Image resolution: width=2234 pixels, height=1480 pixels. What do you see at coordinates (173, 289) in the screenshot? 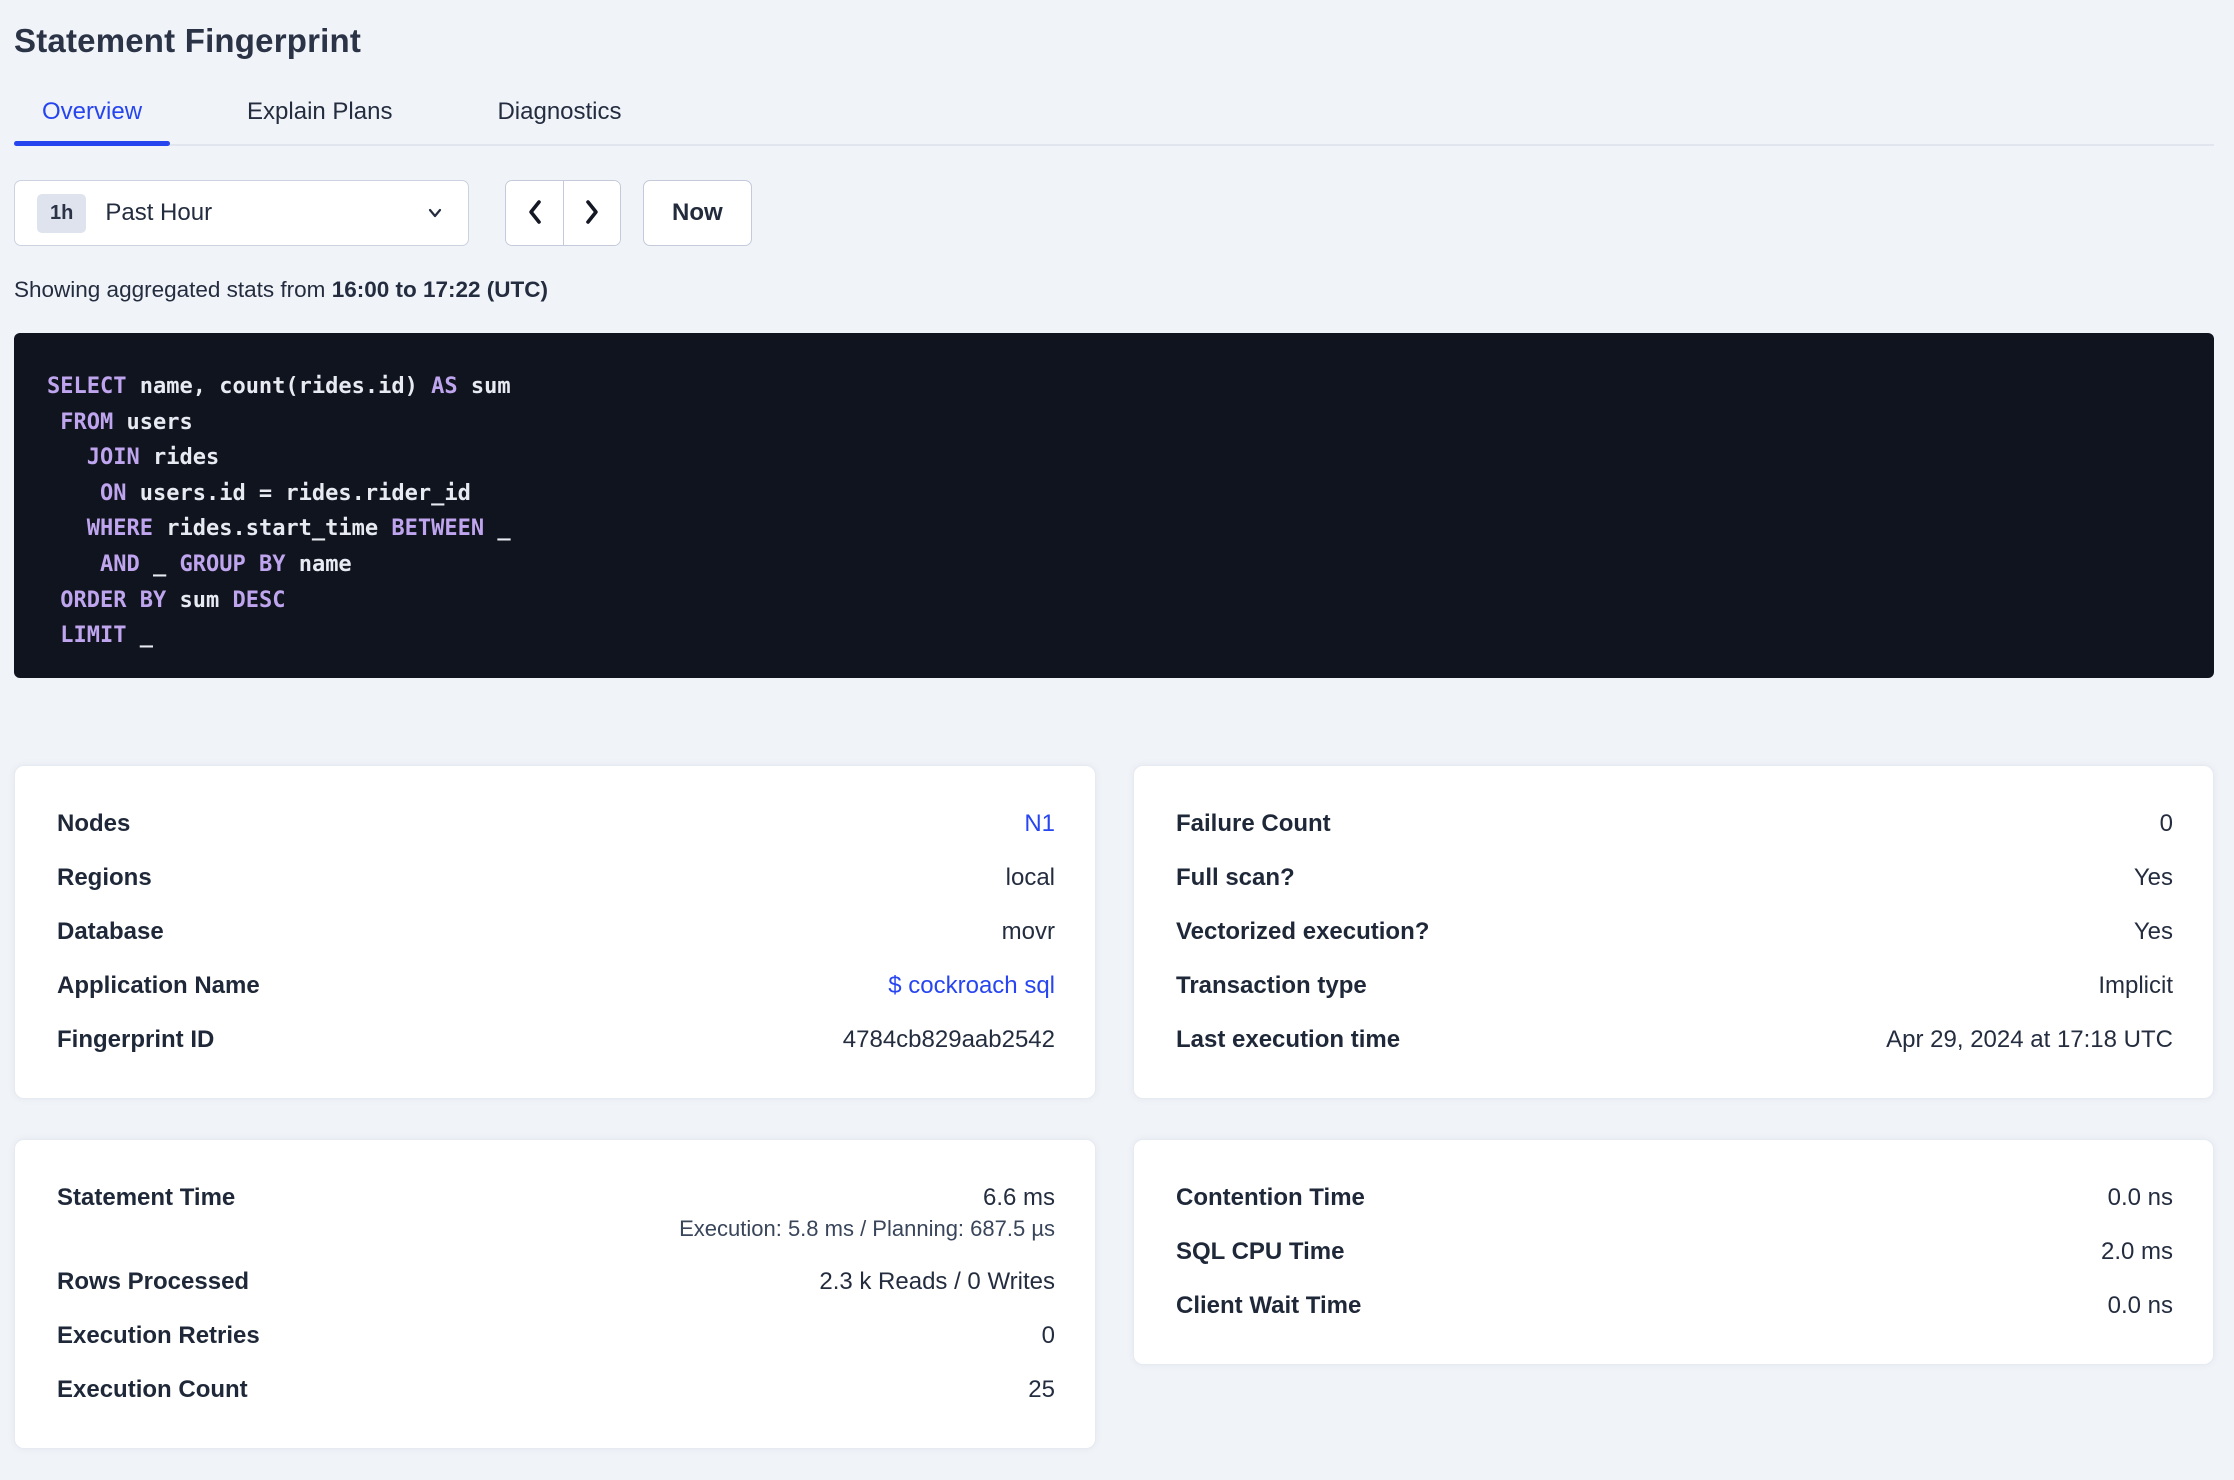
I see `aggregated-stats-prefix: Showing aggregated stats from` at bounding box center [173, 289].